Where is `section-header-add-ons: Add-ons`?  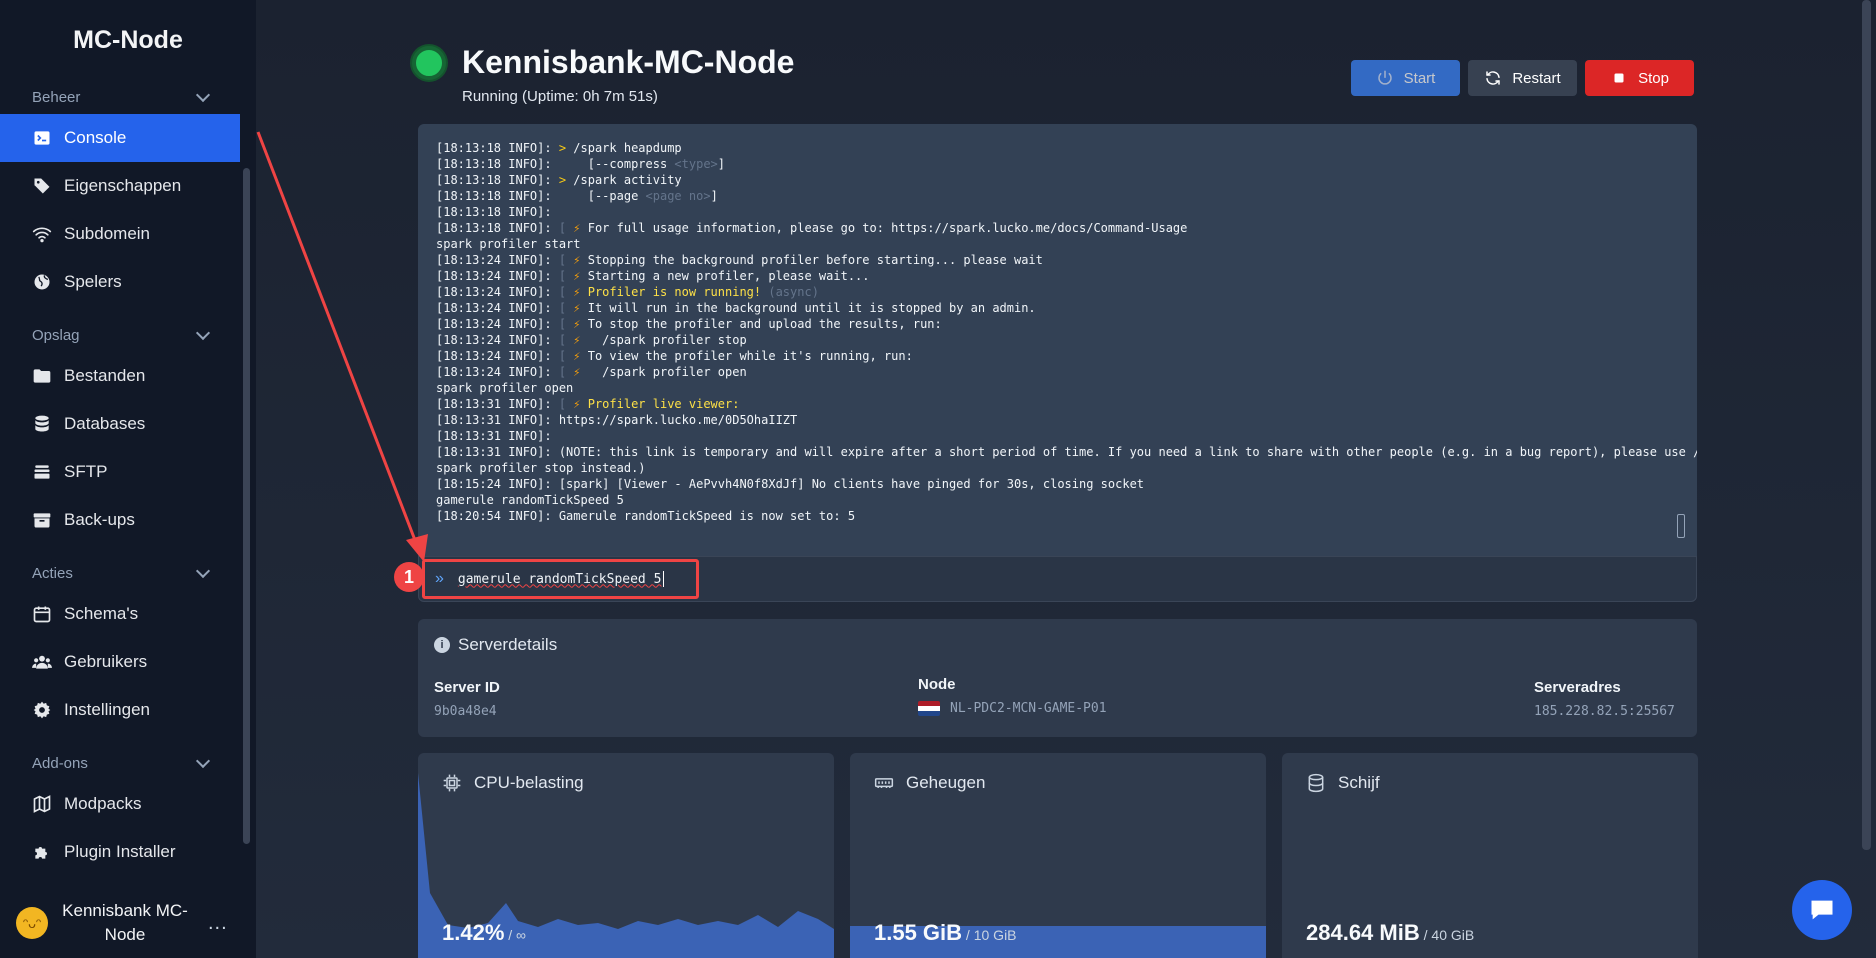 section-header-add-ons: Add-ons is located at coordinates (128, 763).